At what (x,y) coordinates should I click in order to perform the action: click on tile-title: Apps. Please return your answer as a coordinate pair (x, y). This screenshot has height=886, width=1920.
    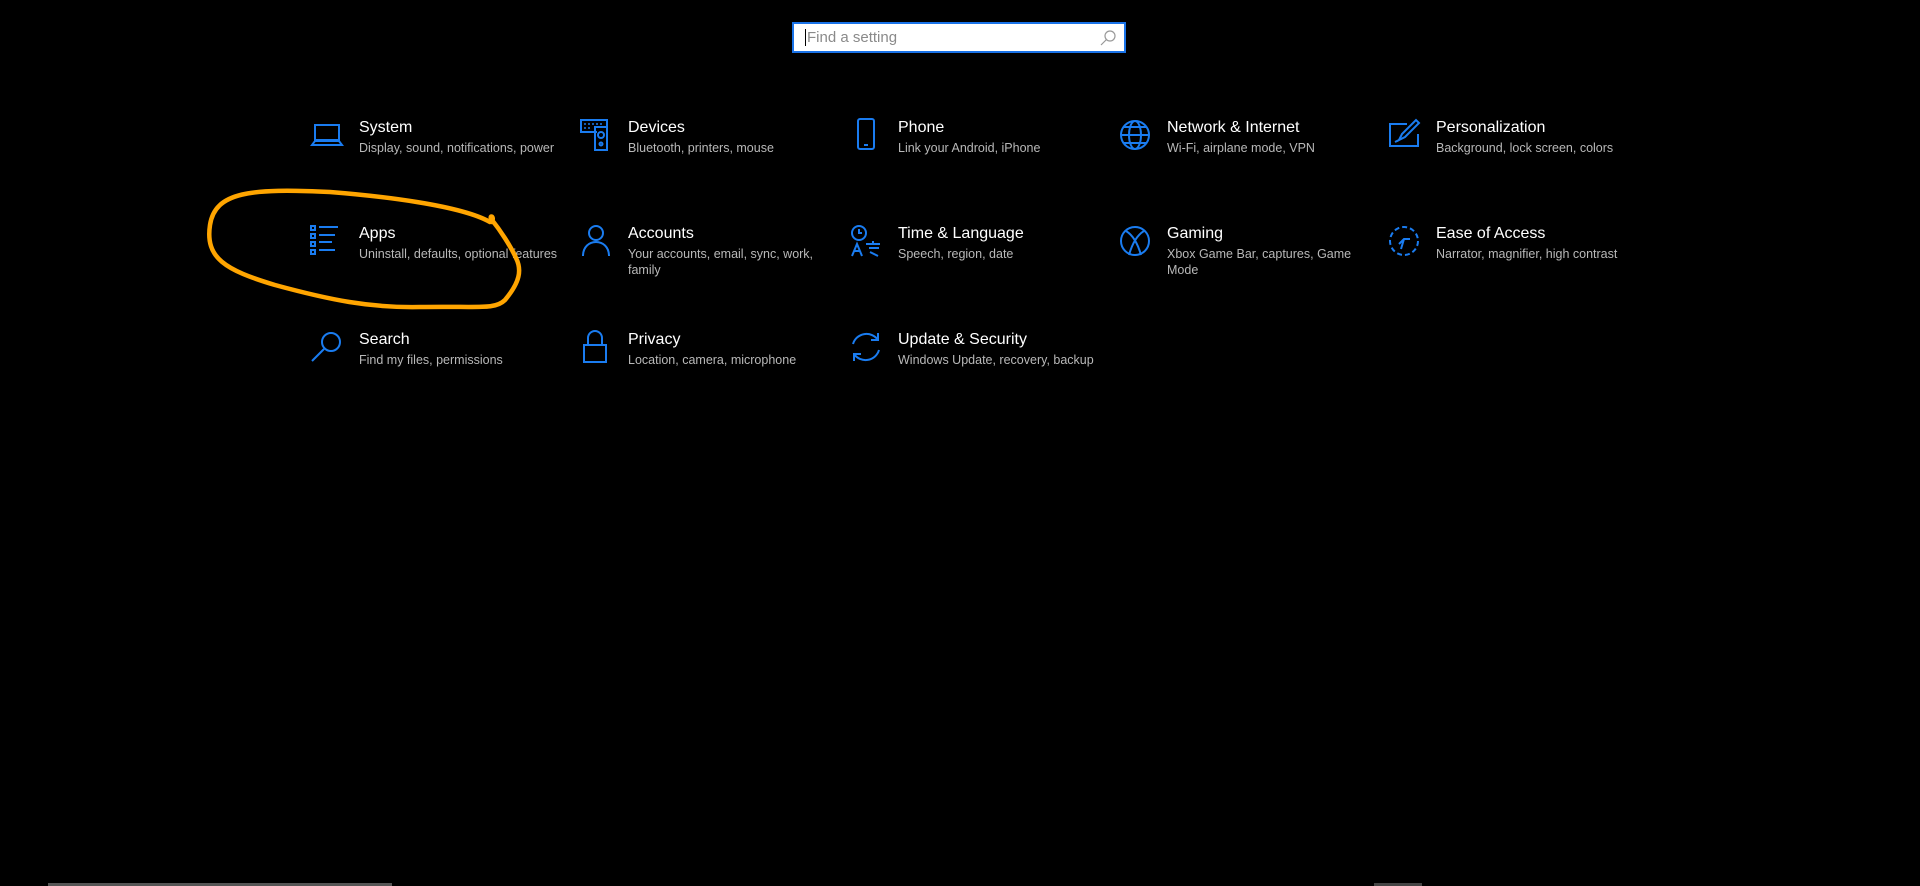
    Looking at the image, I should click on (377, 233).